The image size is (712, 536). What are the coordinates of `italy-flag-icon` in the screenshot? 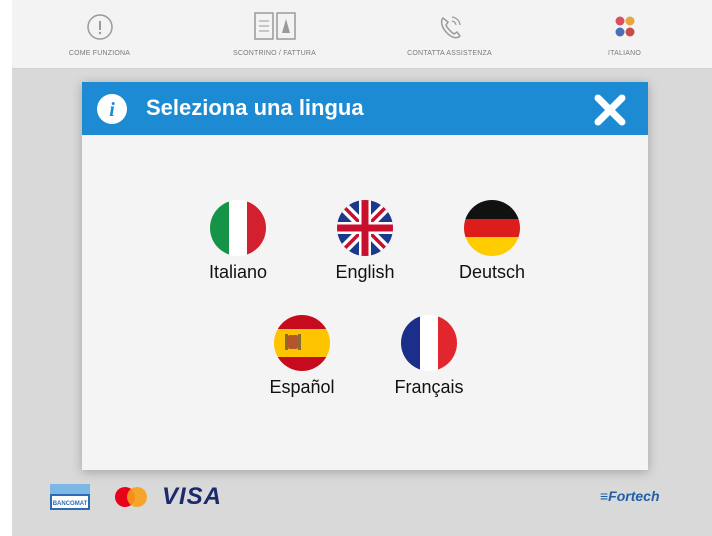 It's located at (238, 228).